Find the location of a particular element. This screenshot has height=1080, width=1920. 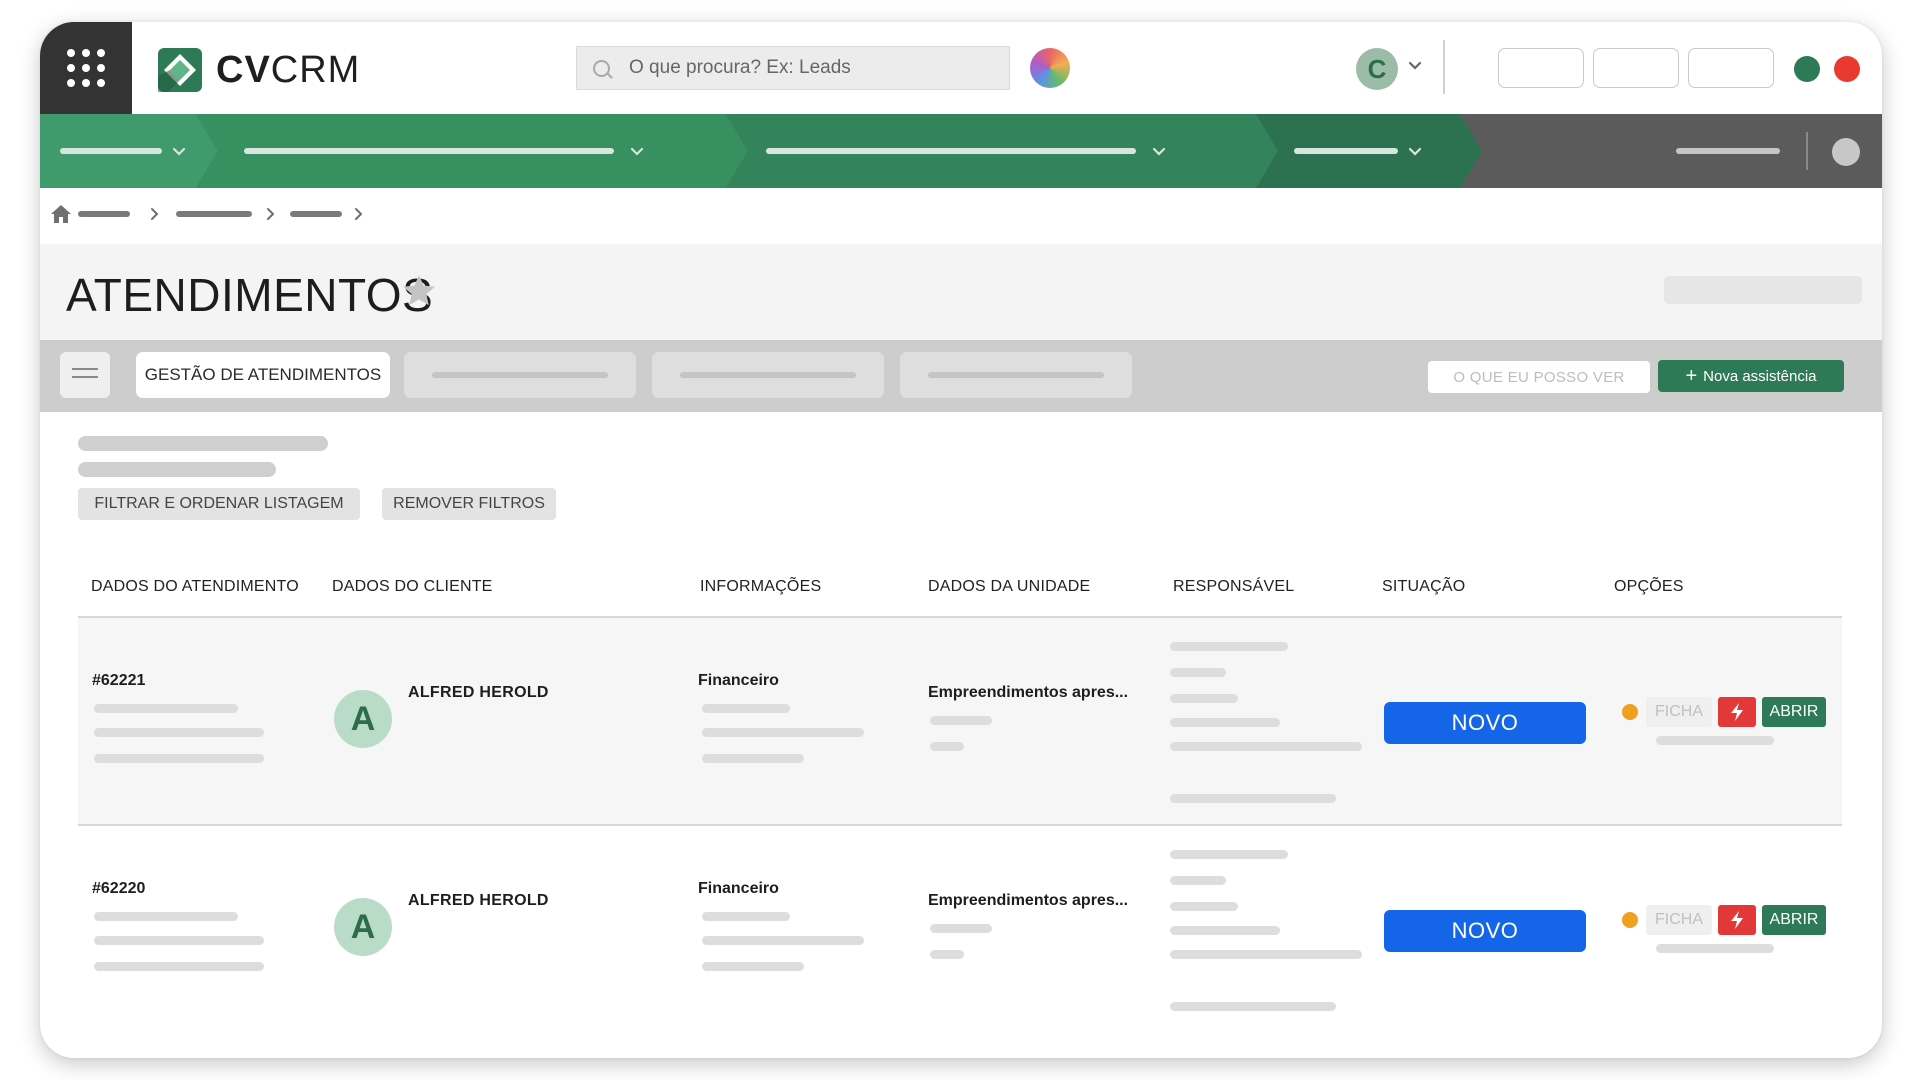

brand-name: CVCRM is located at coordinates (288, 69).